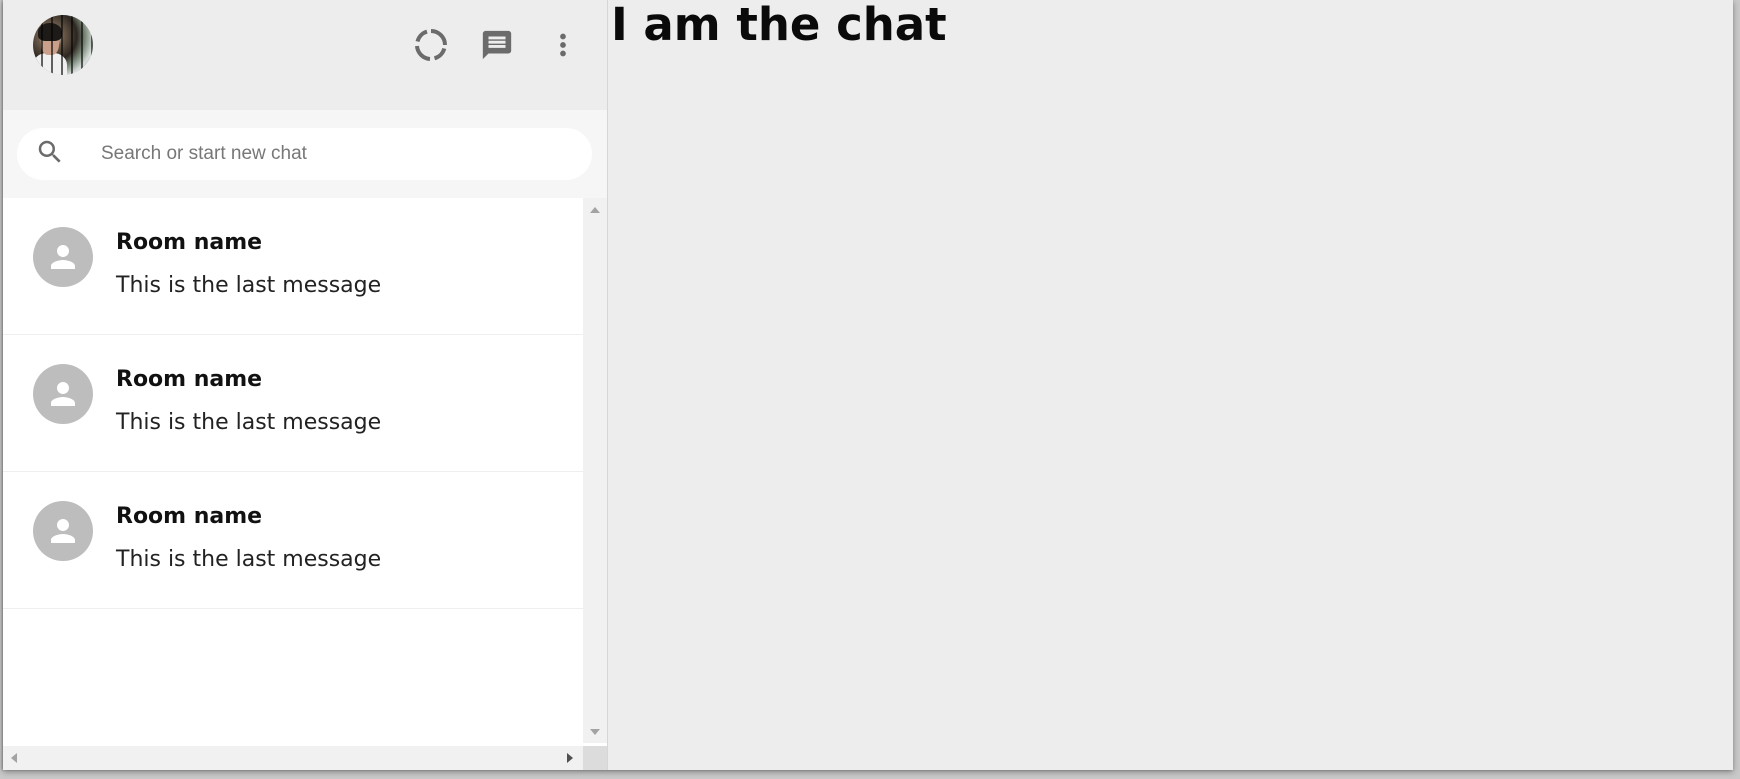  I want to click on search-box, so click(304, 154).